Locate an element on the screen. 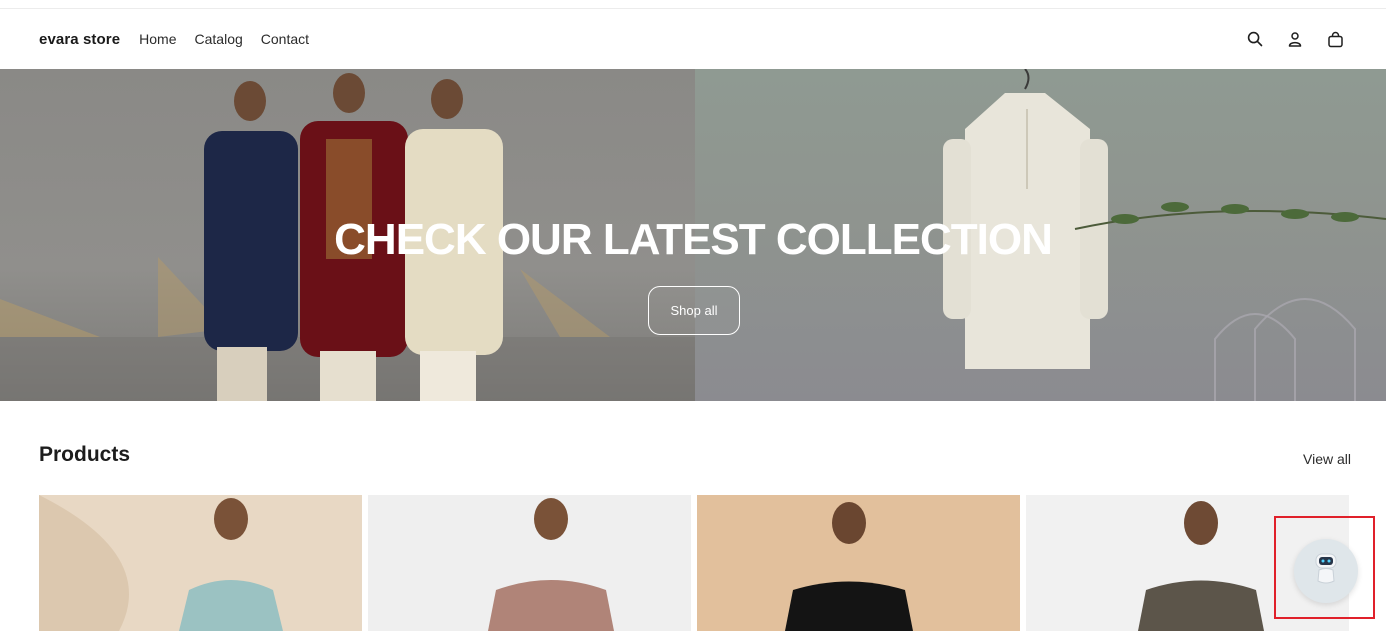  cart-bag-icon is located at coordinates (1335, 39).